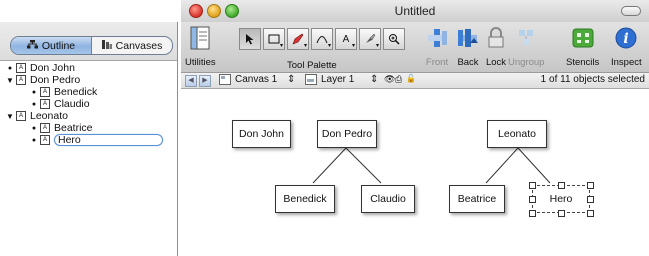 The height and width of the screenshot is (256, 649). Describe the element at coordinates (311, 81) in the screenshot. I see `layer-icon` at that location.